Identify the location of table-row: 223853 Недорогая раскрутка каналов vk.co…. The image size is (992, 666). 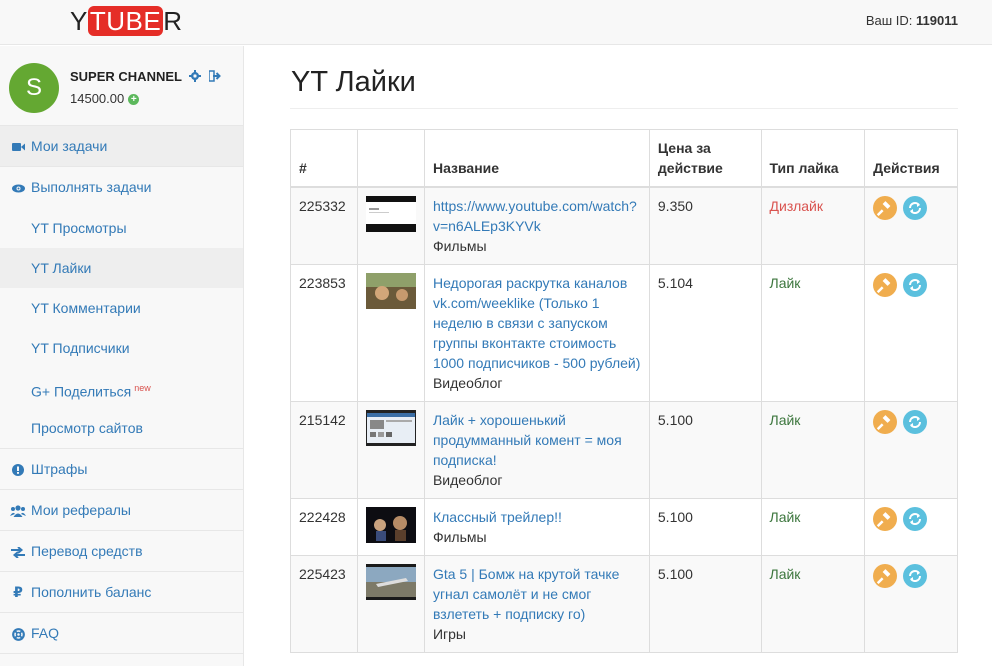
(624, 333).